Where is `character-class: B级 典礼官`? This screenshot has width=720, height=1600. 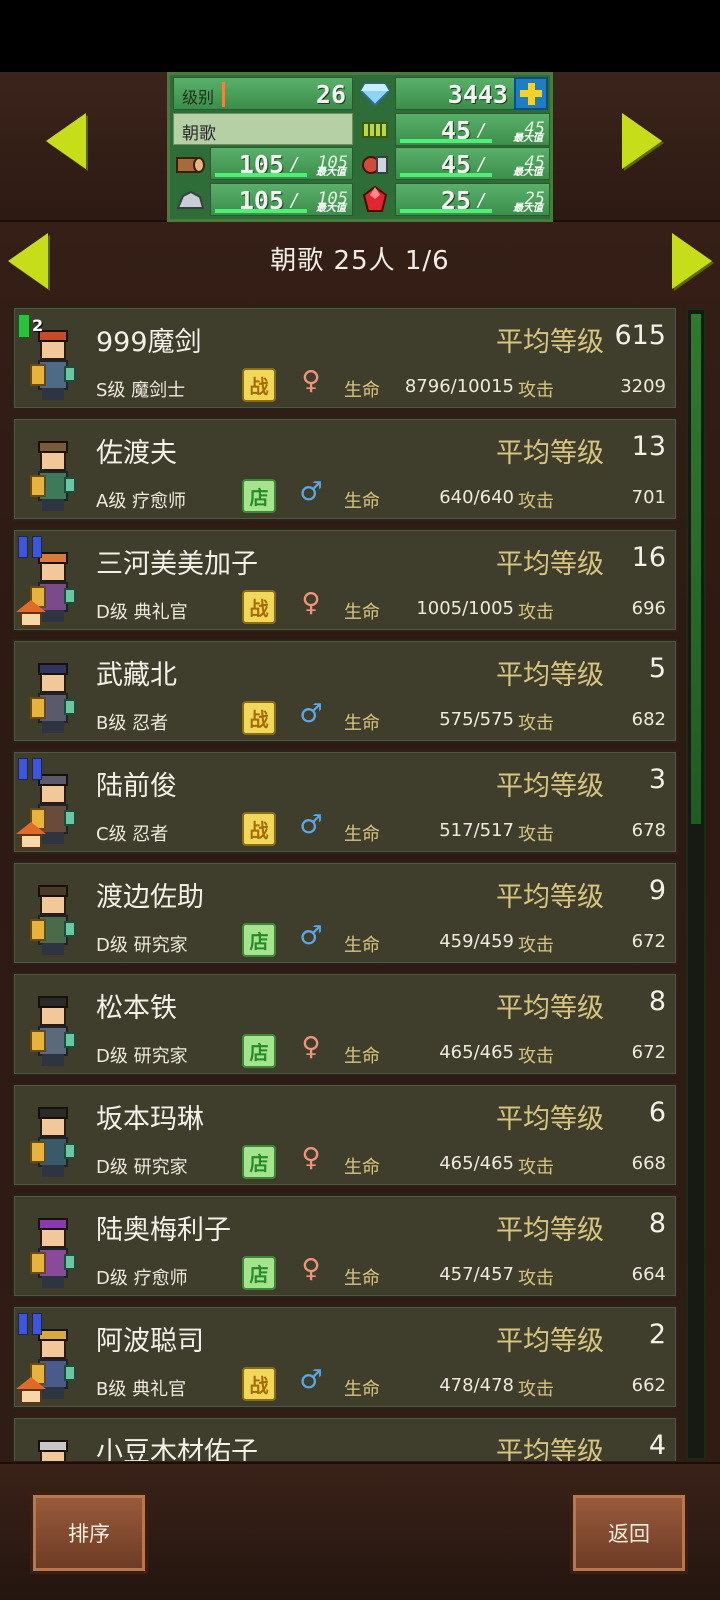
character-class: B级 典礼官 is located at coordinates (141, 1389).